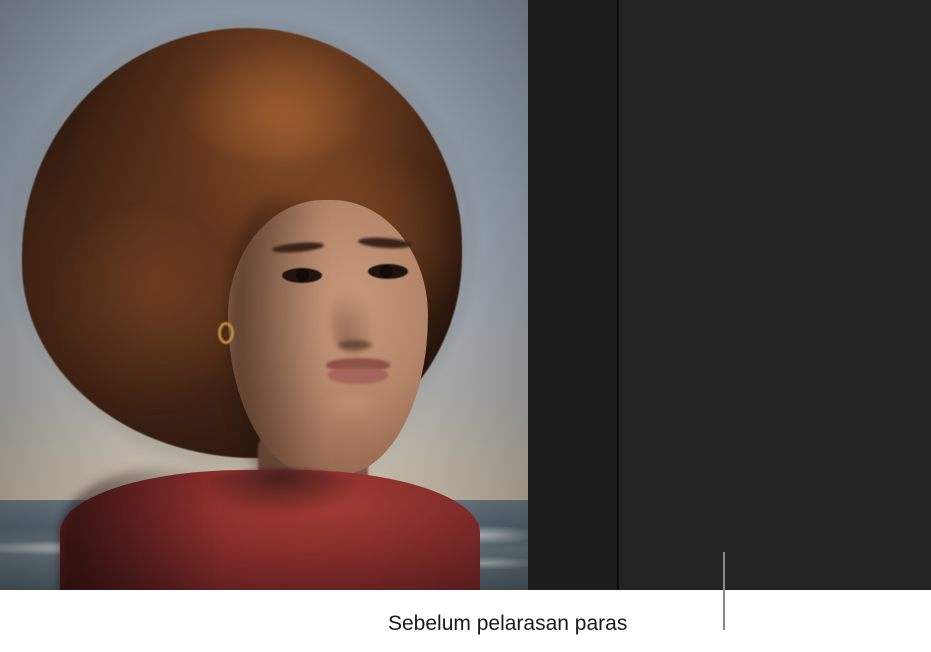 This screenshot has width=931, height=652. Describe the element at coordinates (724, 591) in the screenshot. I see `callout-leader-line` at that location.